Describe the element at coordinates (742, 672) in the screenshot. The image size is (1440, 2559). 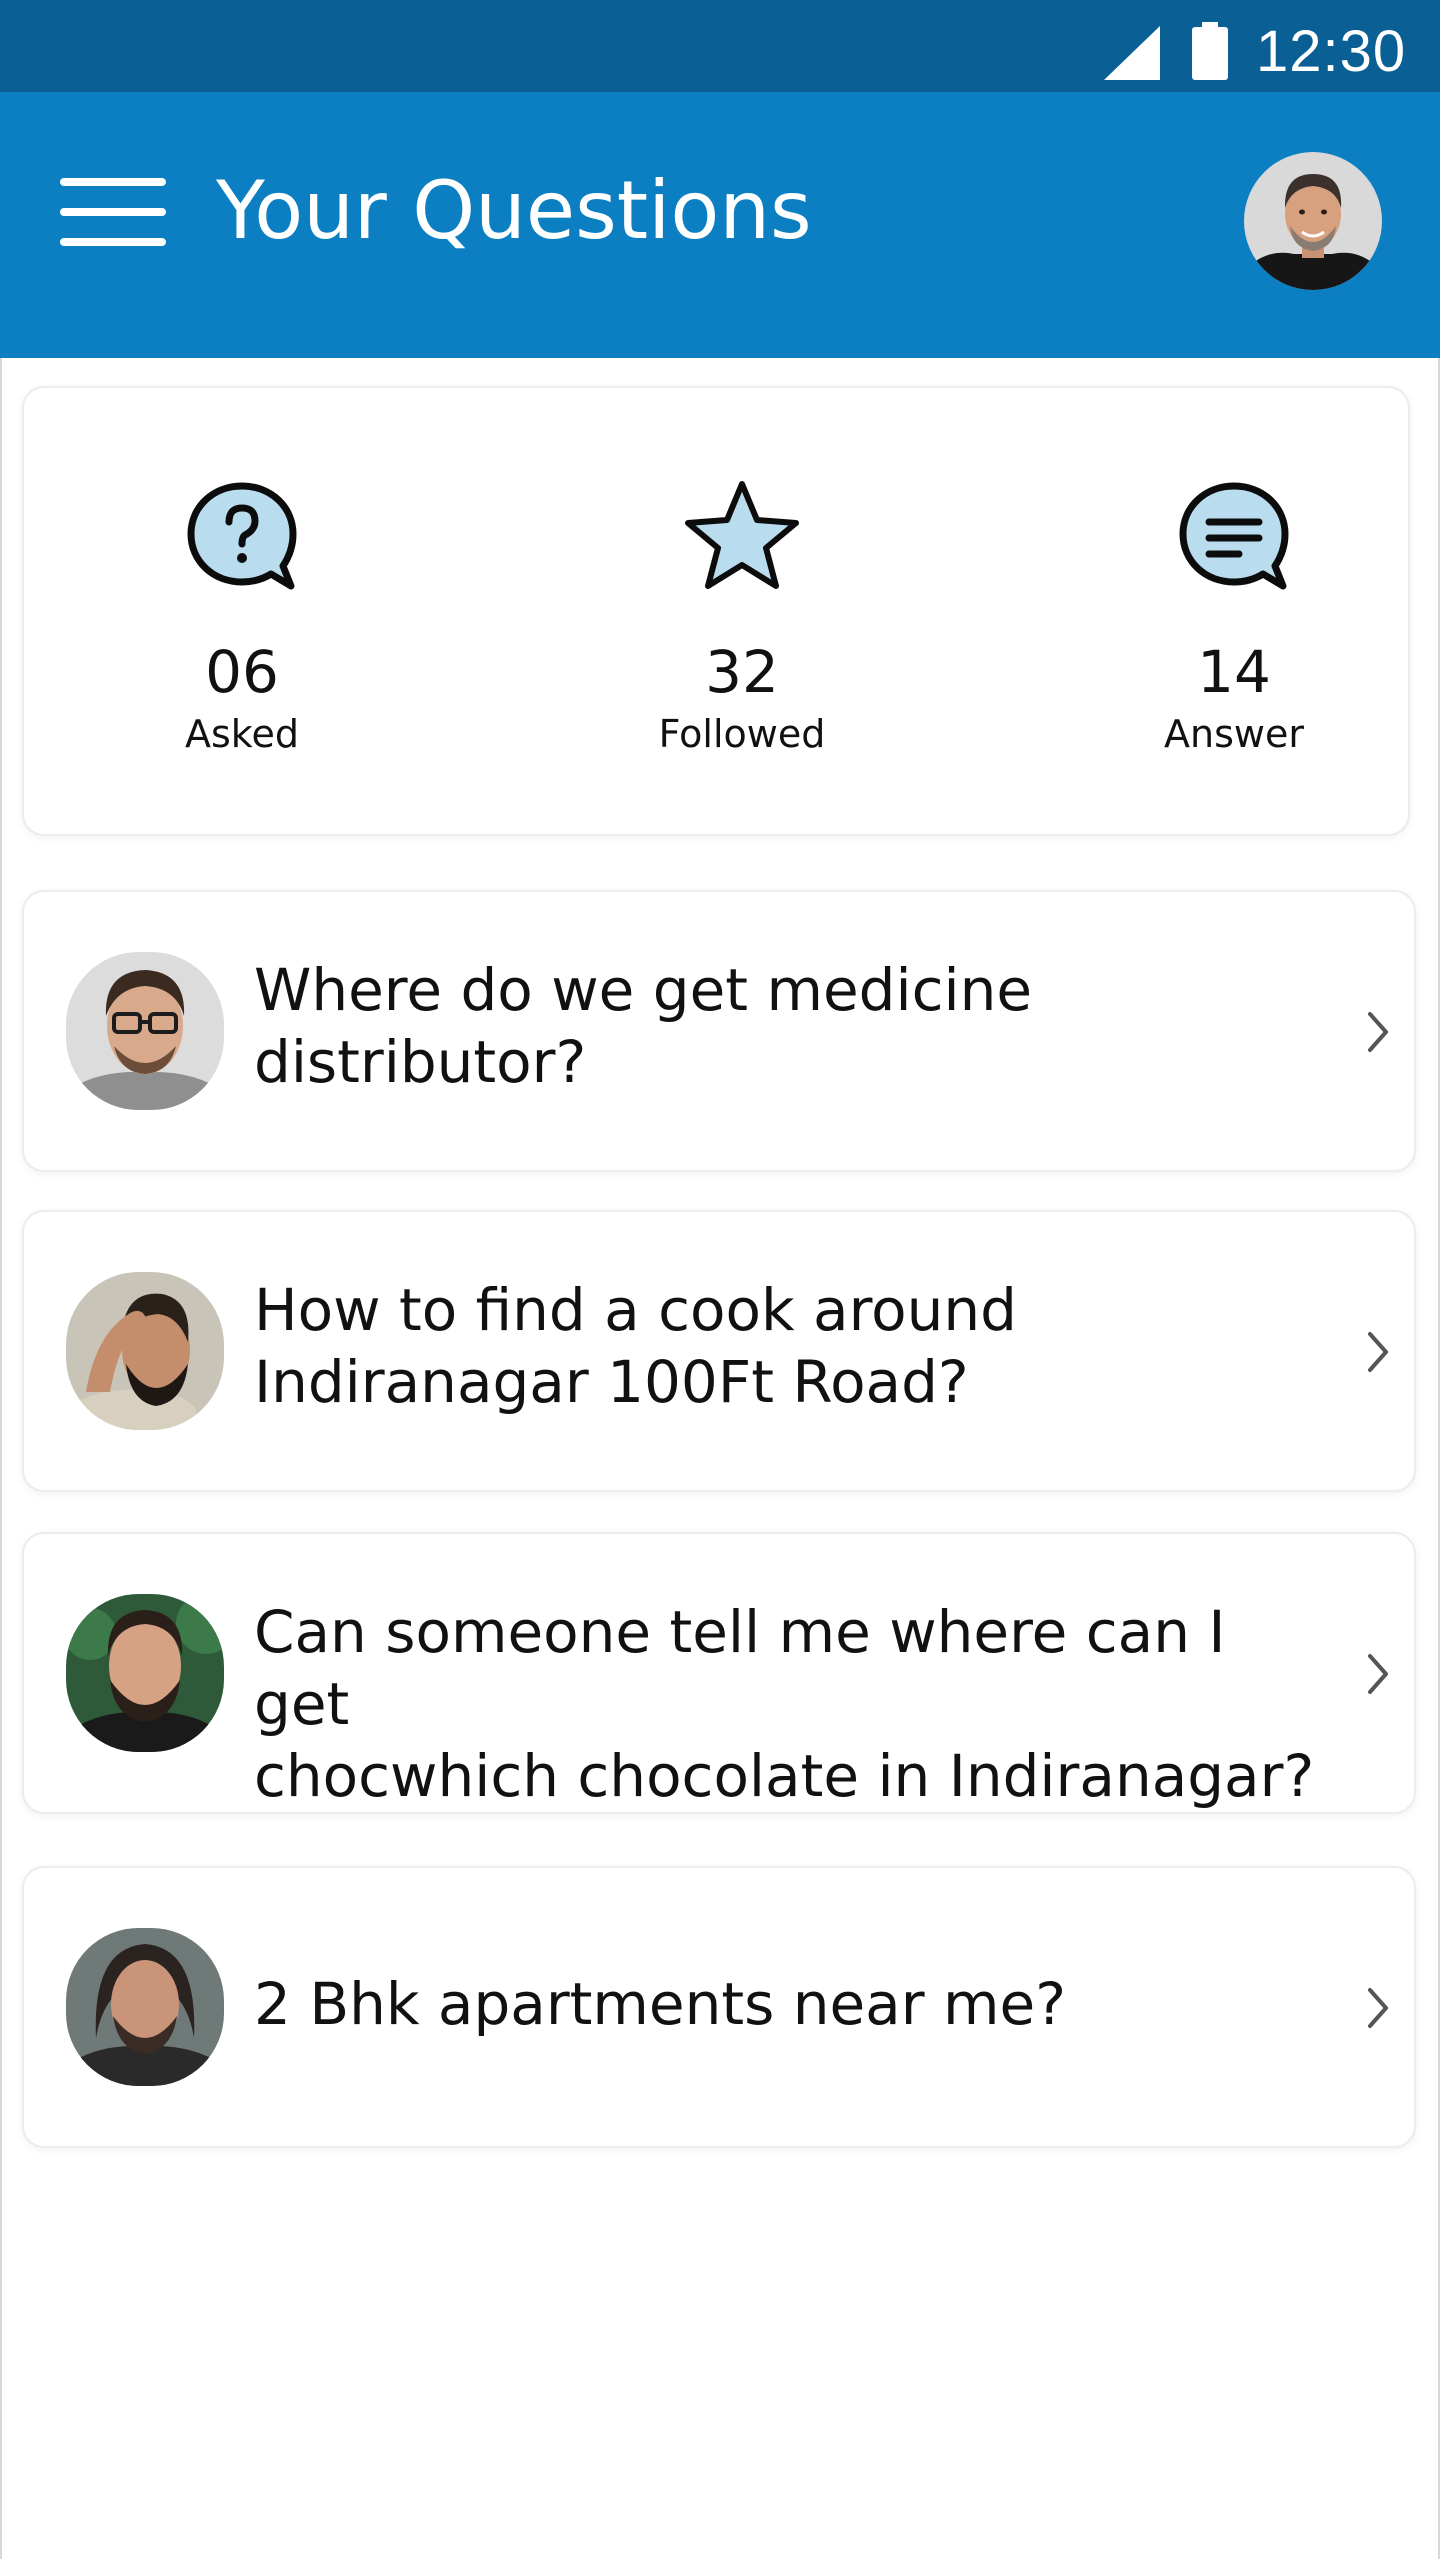
I see `stat-value: 32` at that location.